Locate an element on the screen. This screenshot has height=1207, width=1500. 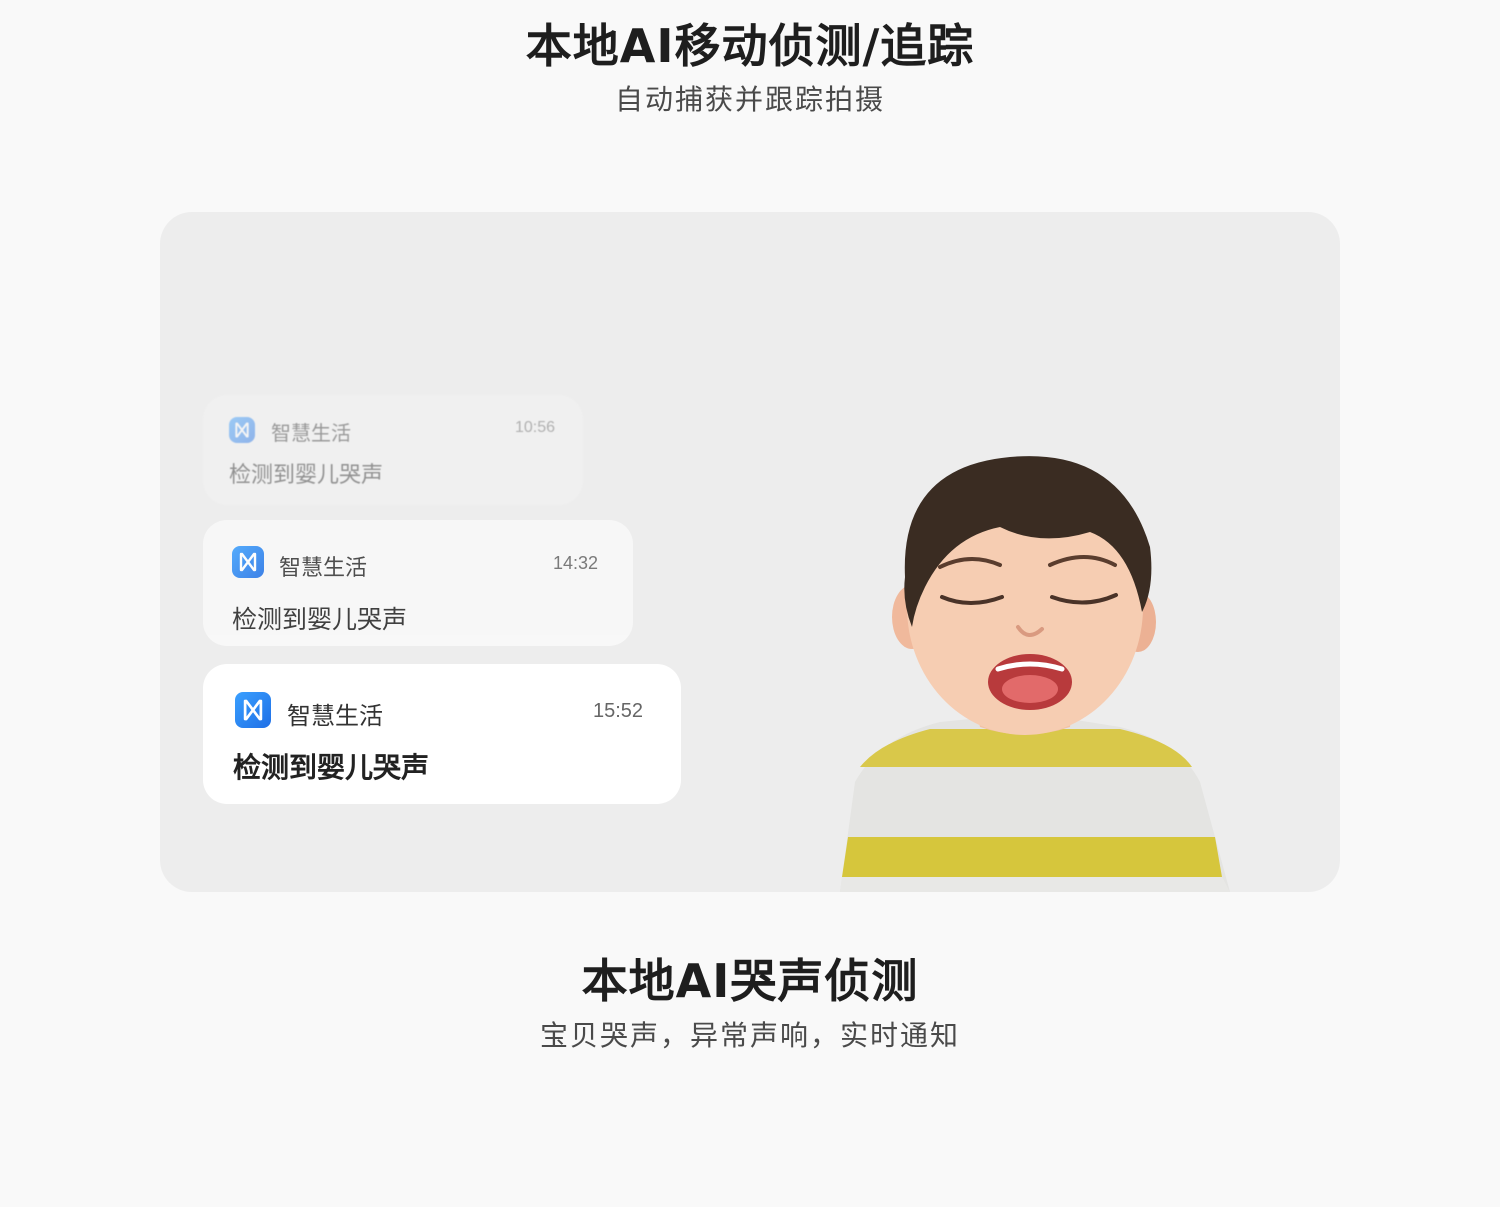
feature-title: 本地AI哭声侦测 is located at coordinates (750, 981).